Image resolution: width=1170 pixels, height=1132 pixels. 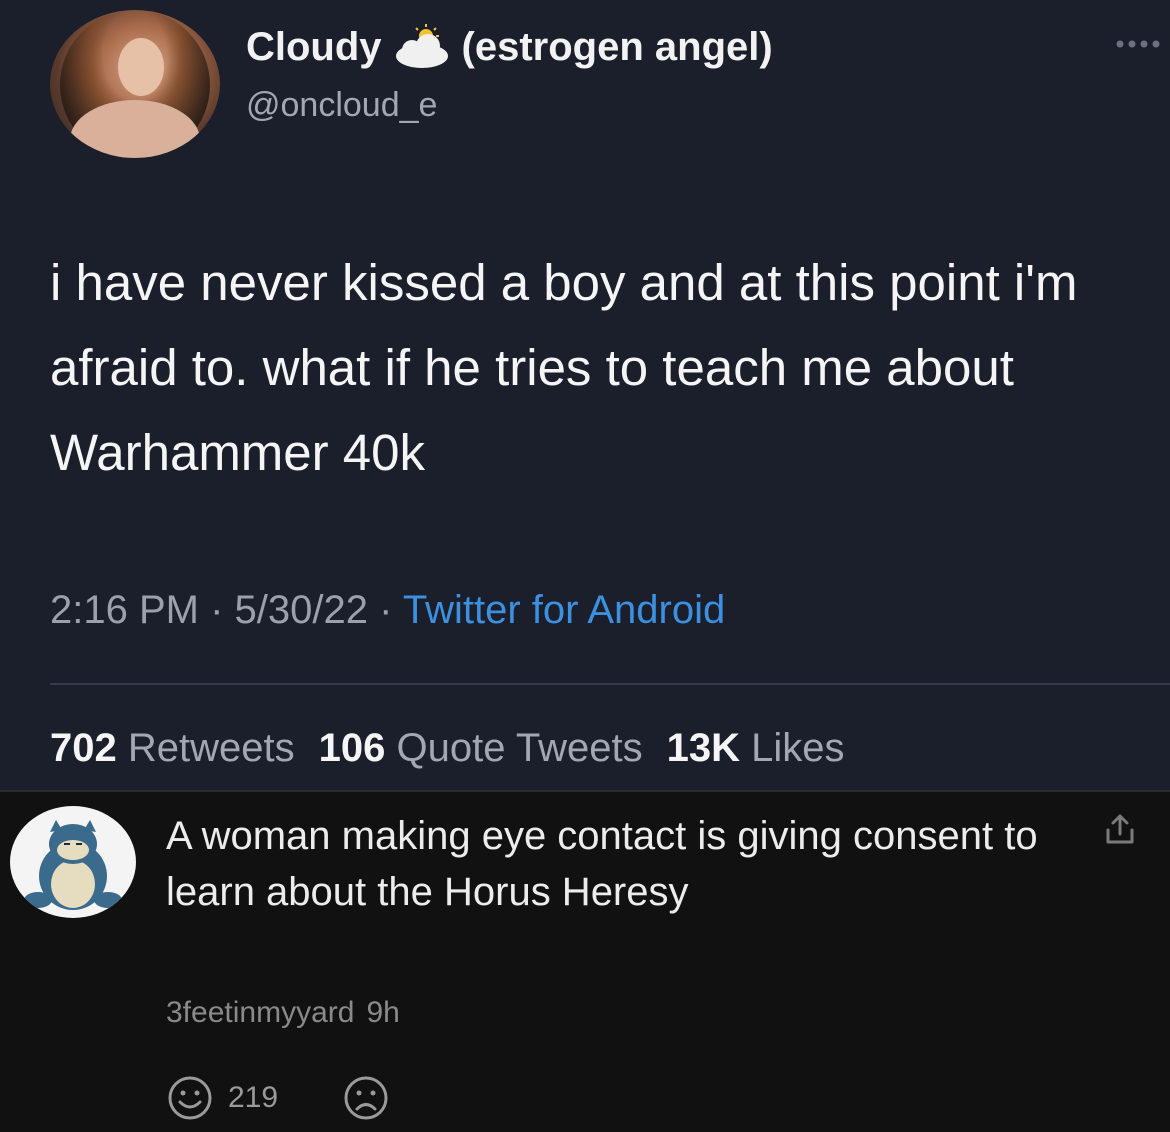 I want to click on commenter-avatar, so click(x=73, y=862).